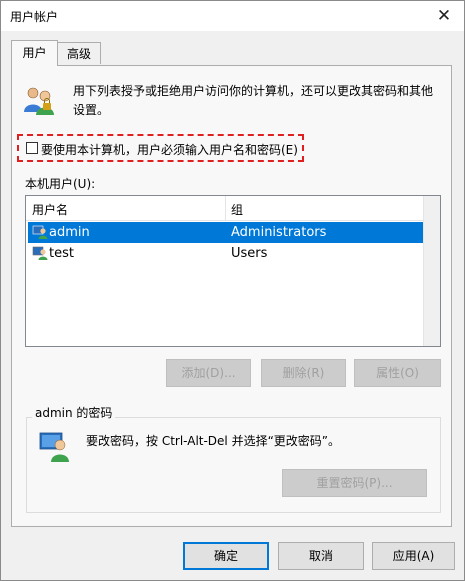 This screenshot has height=581, width=465. Describe the element at coordinates (39, 101) in the screenshot. I see `users-icon` at that location.